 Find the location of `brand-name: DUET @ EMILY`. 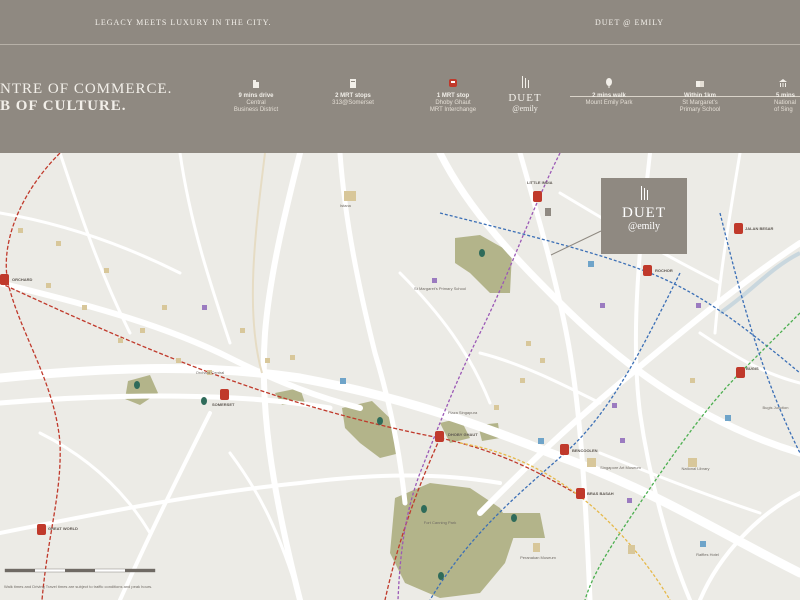

brand-name: DUET @ EMILY is located at coordinates (630, 22).